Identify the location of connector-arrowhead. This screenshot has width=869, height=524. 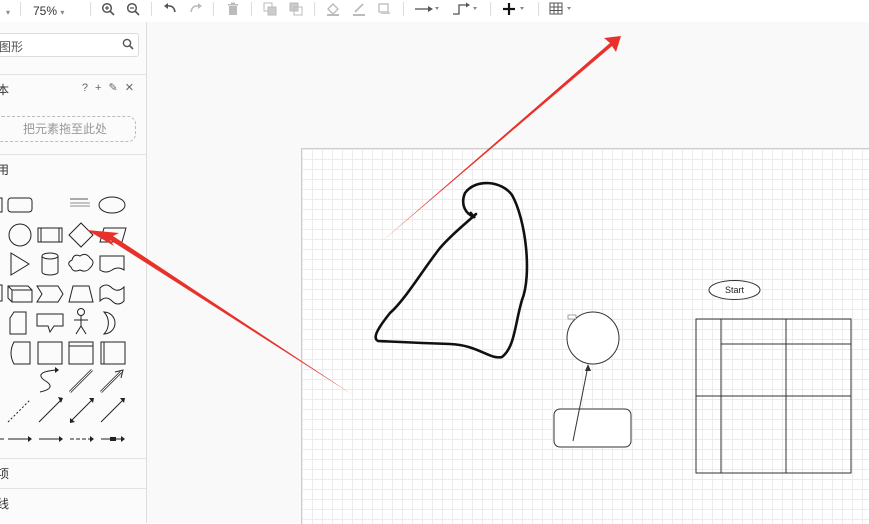
(588, 367).